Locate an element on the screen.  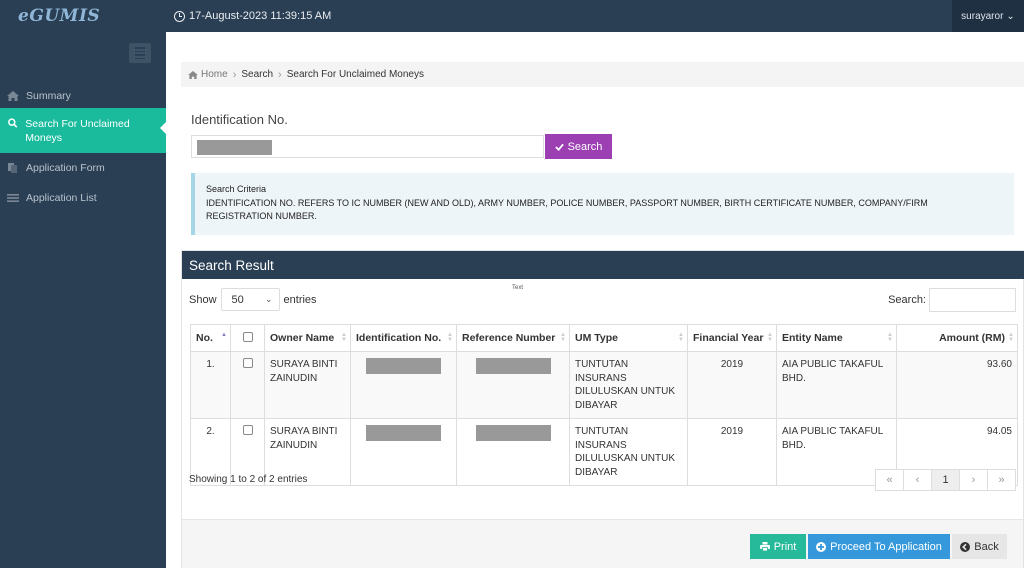
entries-label: entries is located at coordinates (300, 299).